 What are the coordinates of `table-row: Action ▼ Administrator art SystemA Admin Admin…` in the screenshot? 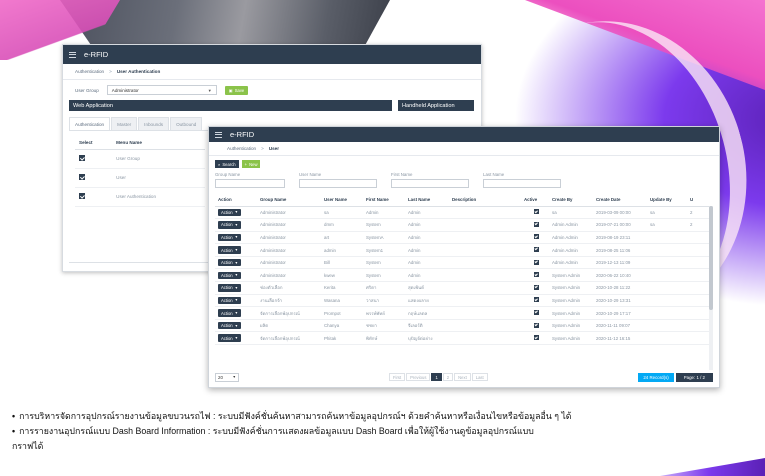 It's located at (464, 238).